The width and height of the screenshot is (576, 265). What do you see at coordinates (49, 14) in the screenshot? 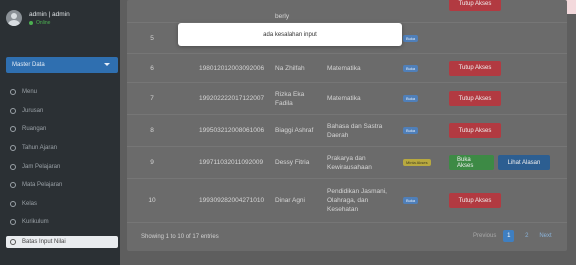
I see `user-name: admin | admin` at bounding box center [49, 14].